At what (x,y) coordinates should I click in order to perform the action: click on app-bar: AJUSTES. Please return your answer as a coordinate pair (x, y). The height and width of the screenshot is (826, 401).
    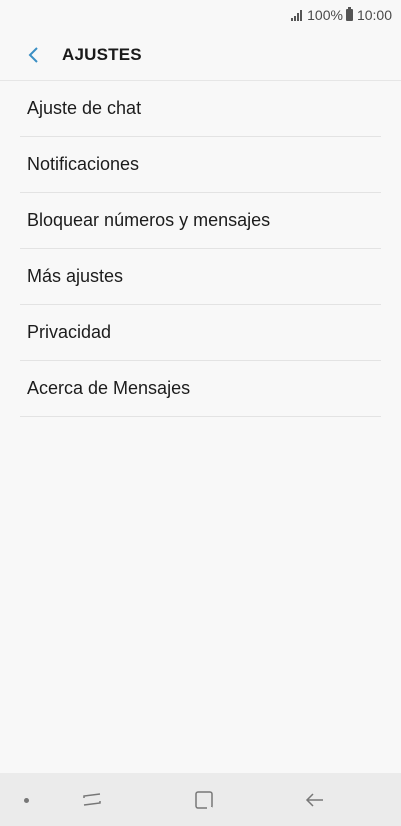
    Looking at the image, I should click on (200, 55).